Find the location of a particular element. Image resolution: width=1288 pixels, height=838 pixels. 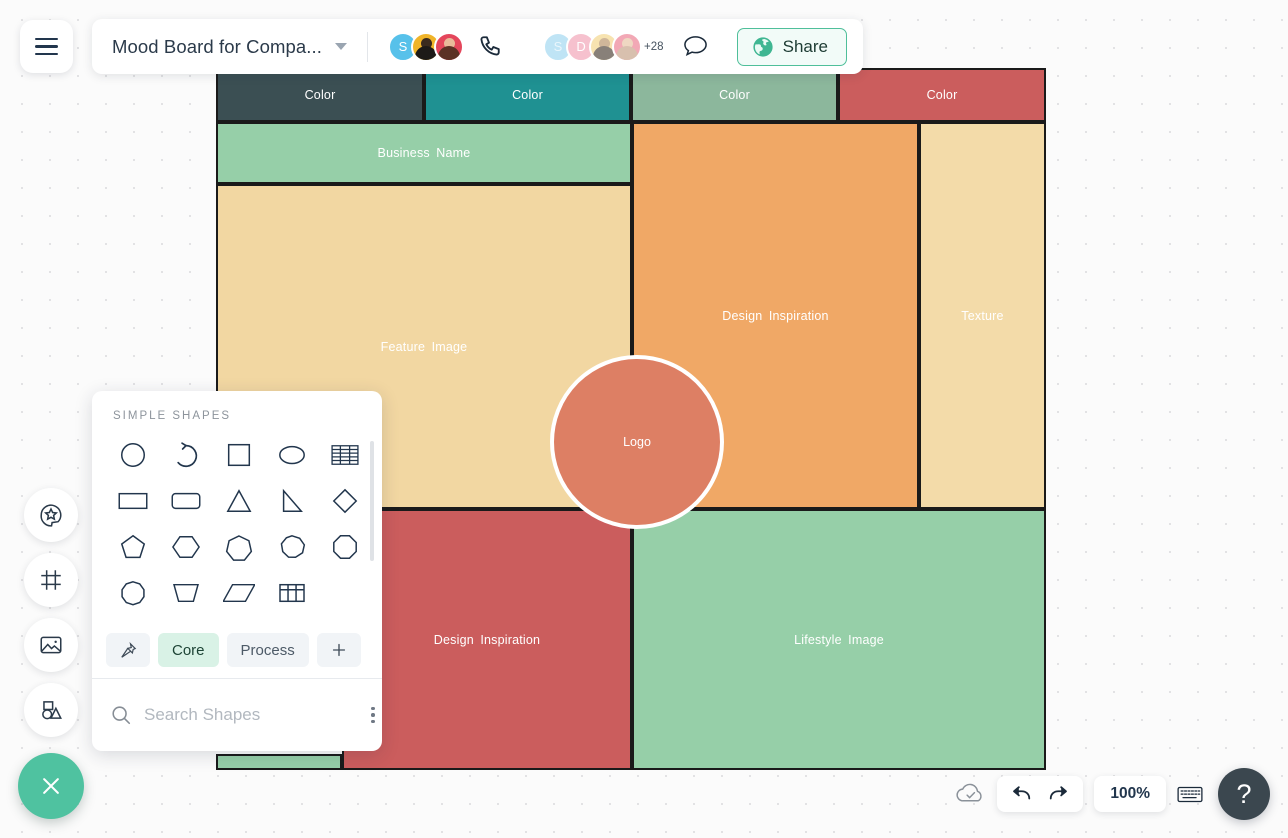

shape-table is located at coordinates (291, 593).